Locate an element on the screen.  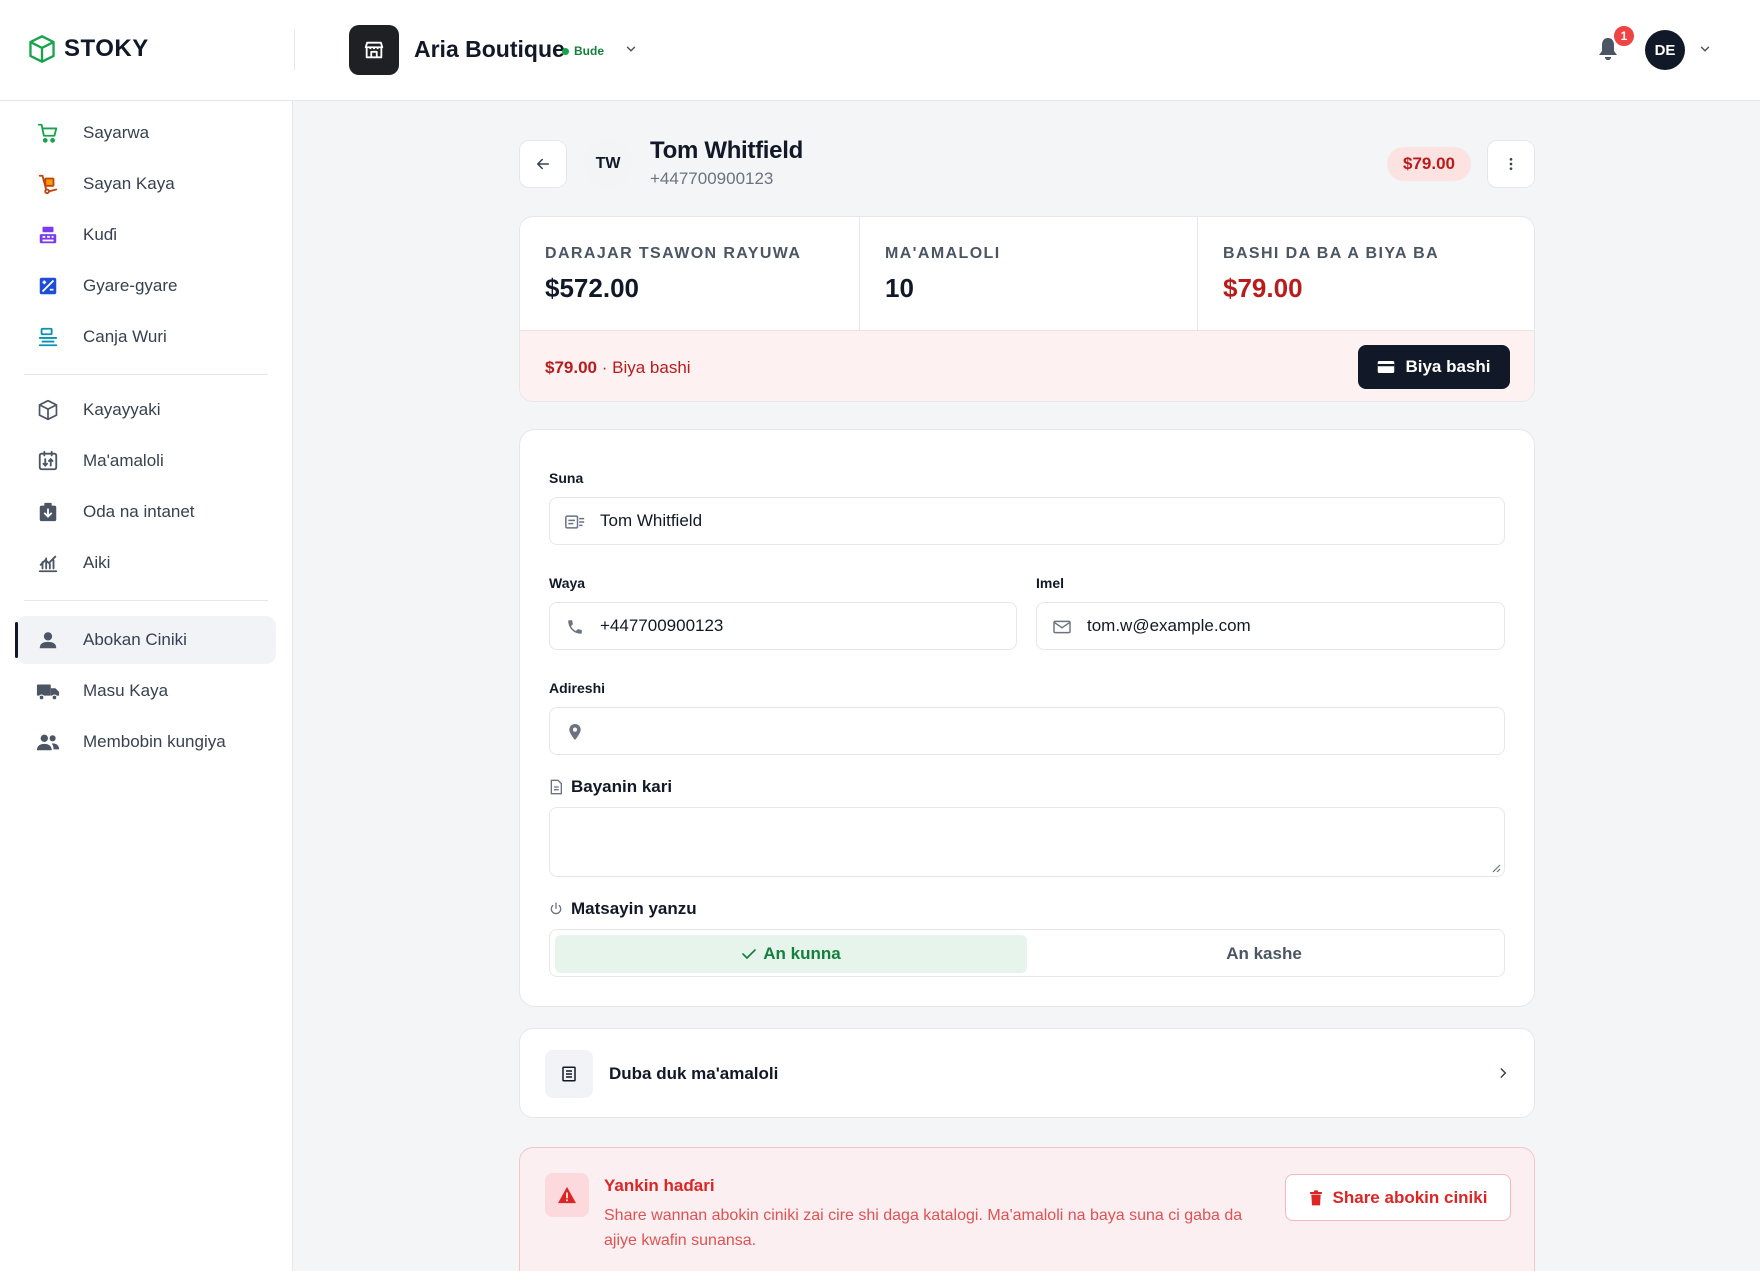
sidebar-divider is located at coordinates (146, 374).